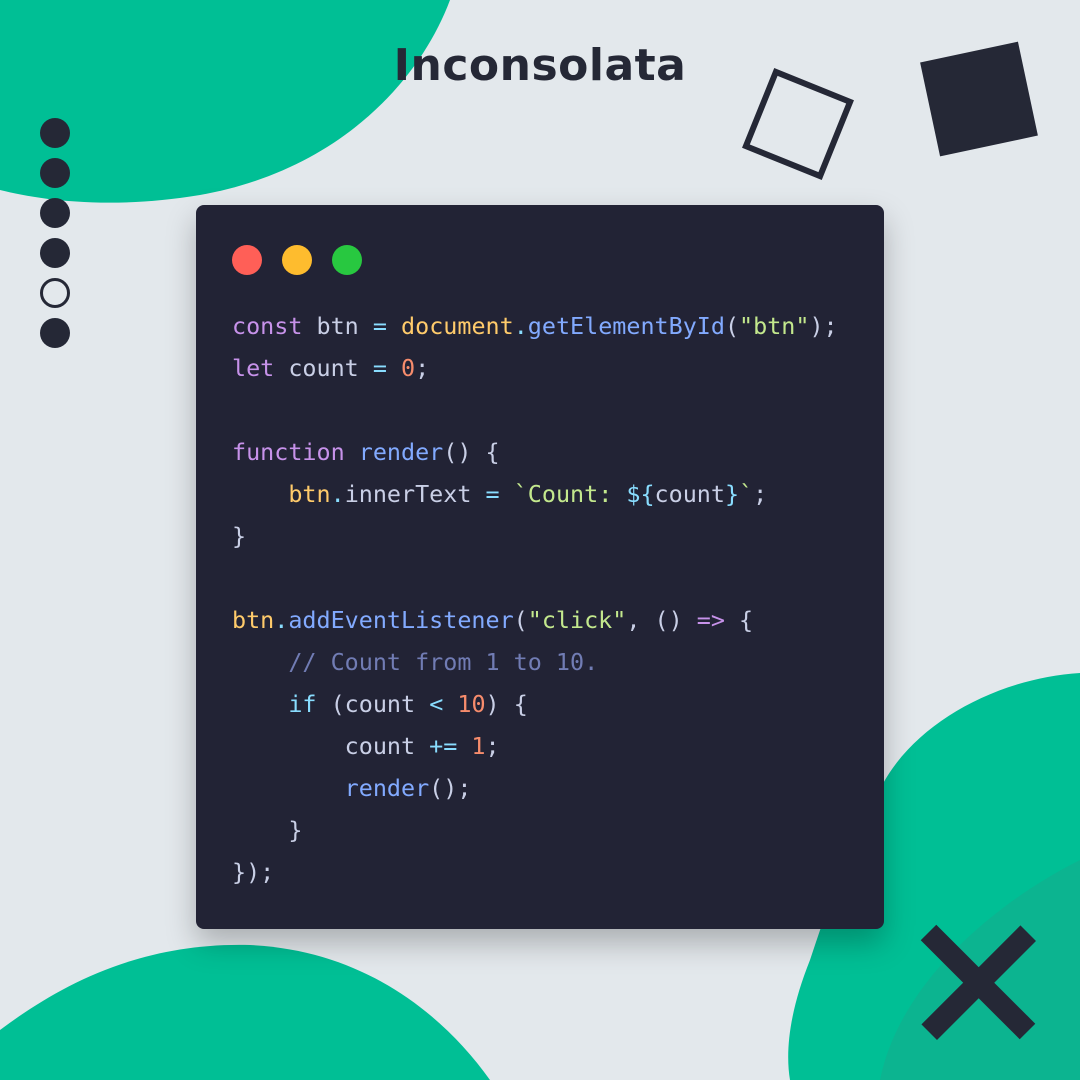 Image resolution: width=1080 pixels, height=1080 pixels. What do you see at coordinates (267, 326) in the screenshot?
I see `code-token: const` at bounding box center [267, 326].